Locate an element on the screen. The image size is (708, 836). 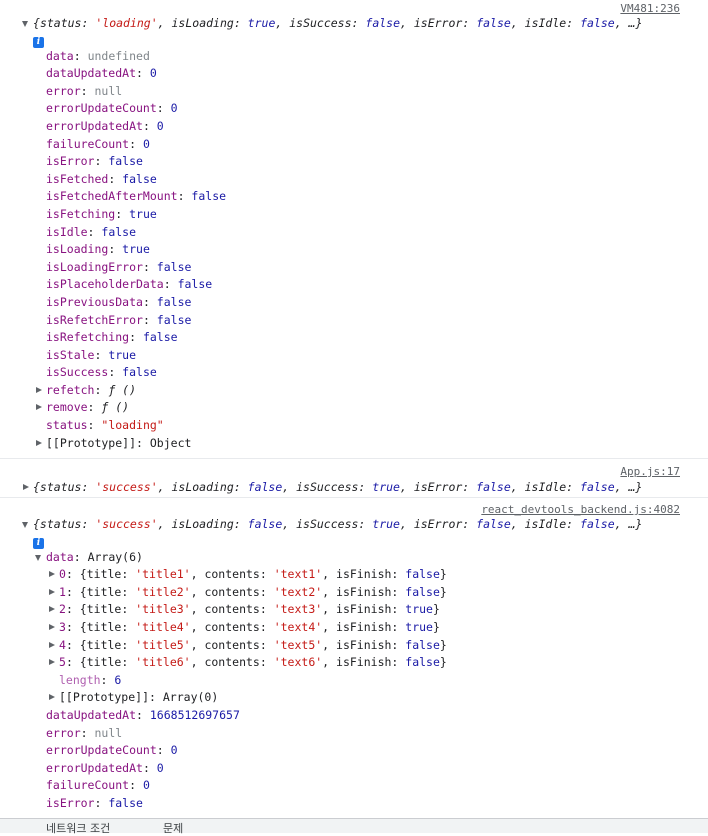
property-refetch: refetch: ƒ () is located at coordinates (354, 391).